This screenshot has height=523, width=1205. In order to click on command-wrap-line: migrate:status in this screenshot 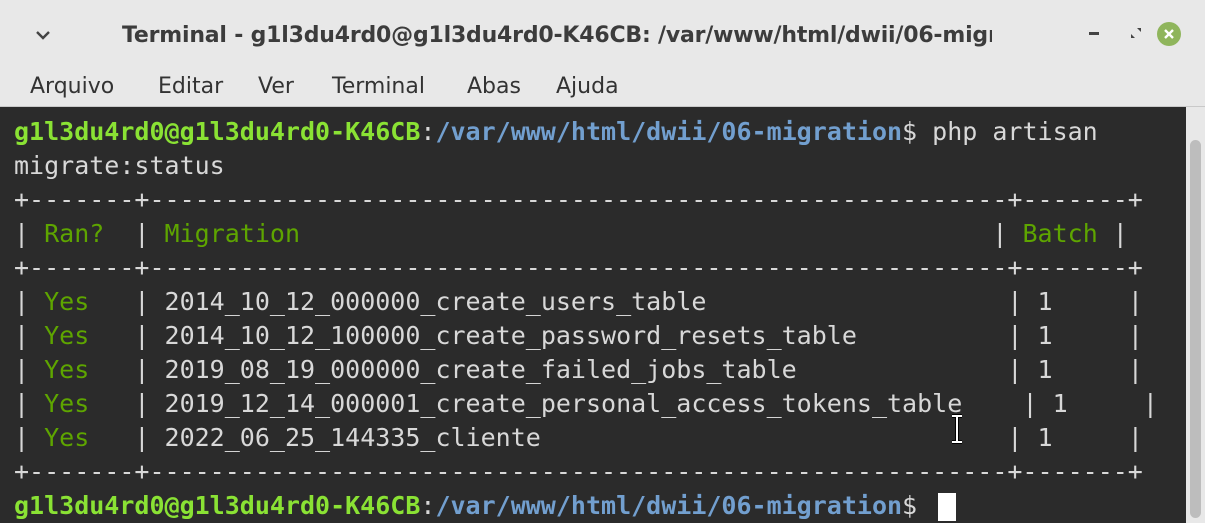, I will do `click(119, 165)`.